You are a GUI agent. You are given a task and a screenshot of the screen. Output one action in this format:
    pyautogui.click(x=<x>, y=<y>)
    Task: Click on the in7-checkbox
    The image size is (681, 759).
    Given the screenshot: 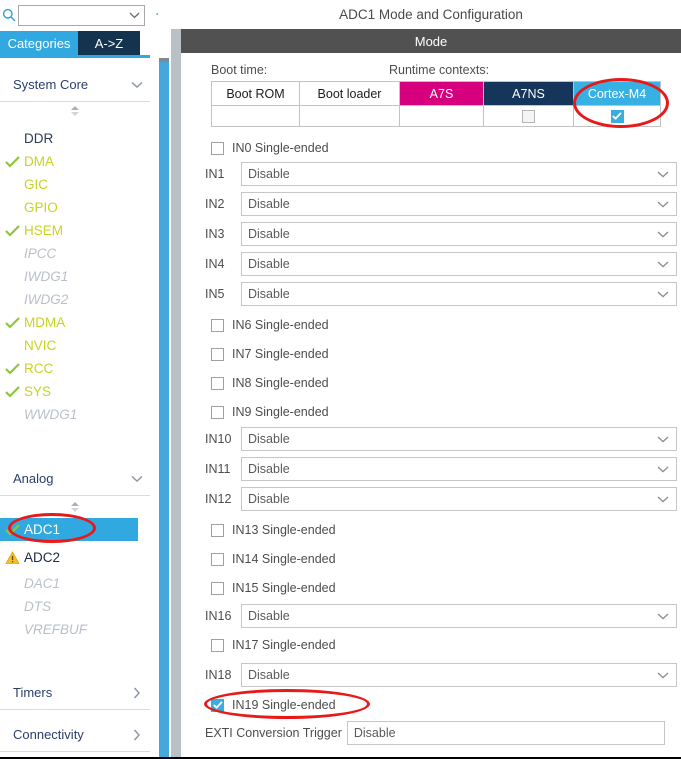 What is the action you would take?
    pyautogui.click(x=217, y=354)
    